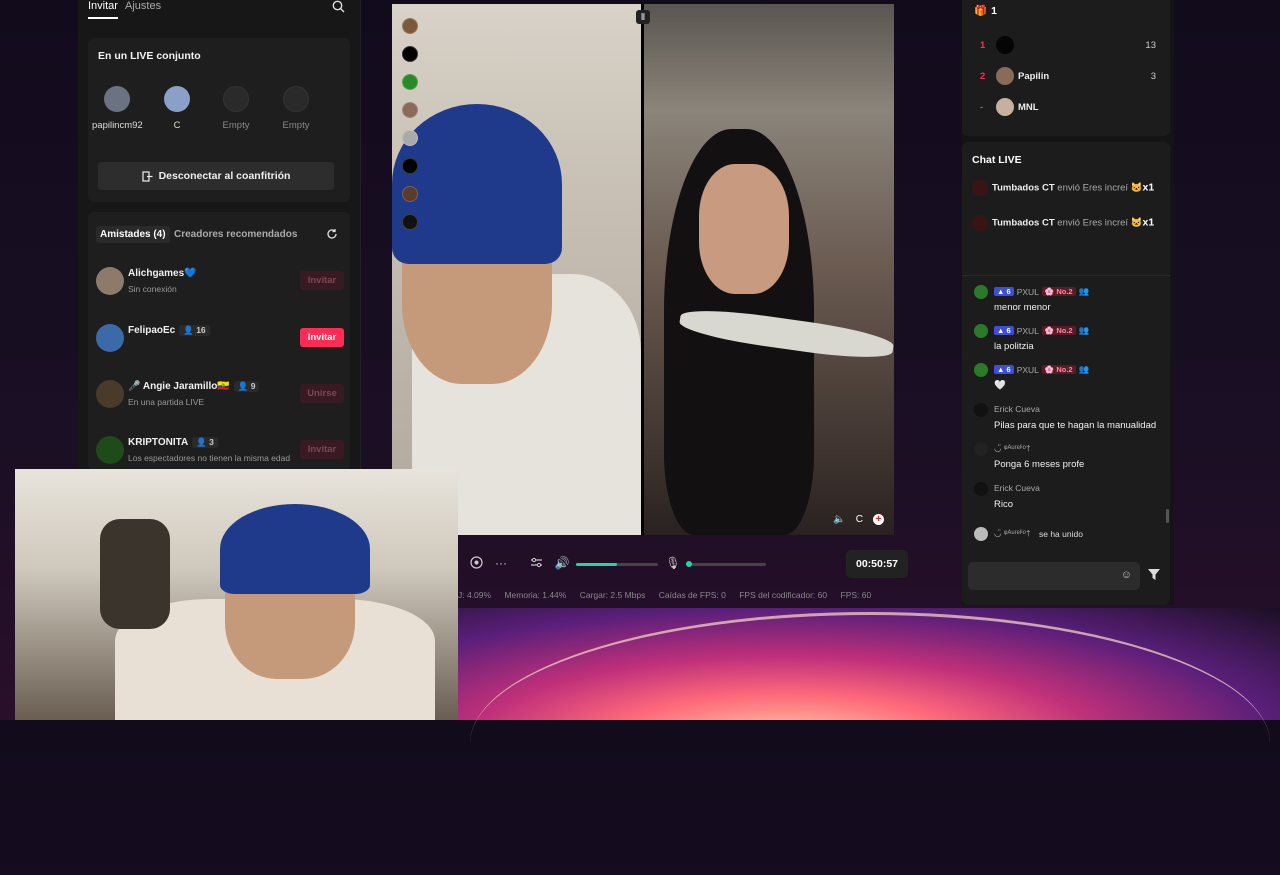  What do you see at coordinates (1167, 516) in the screenshot?
I see `chat-scrollbar` at bounding box center [1167, 516].